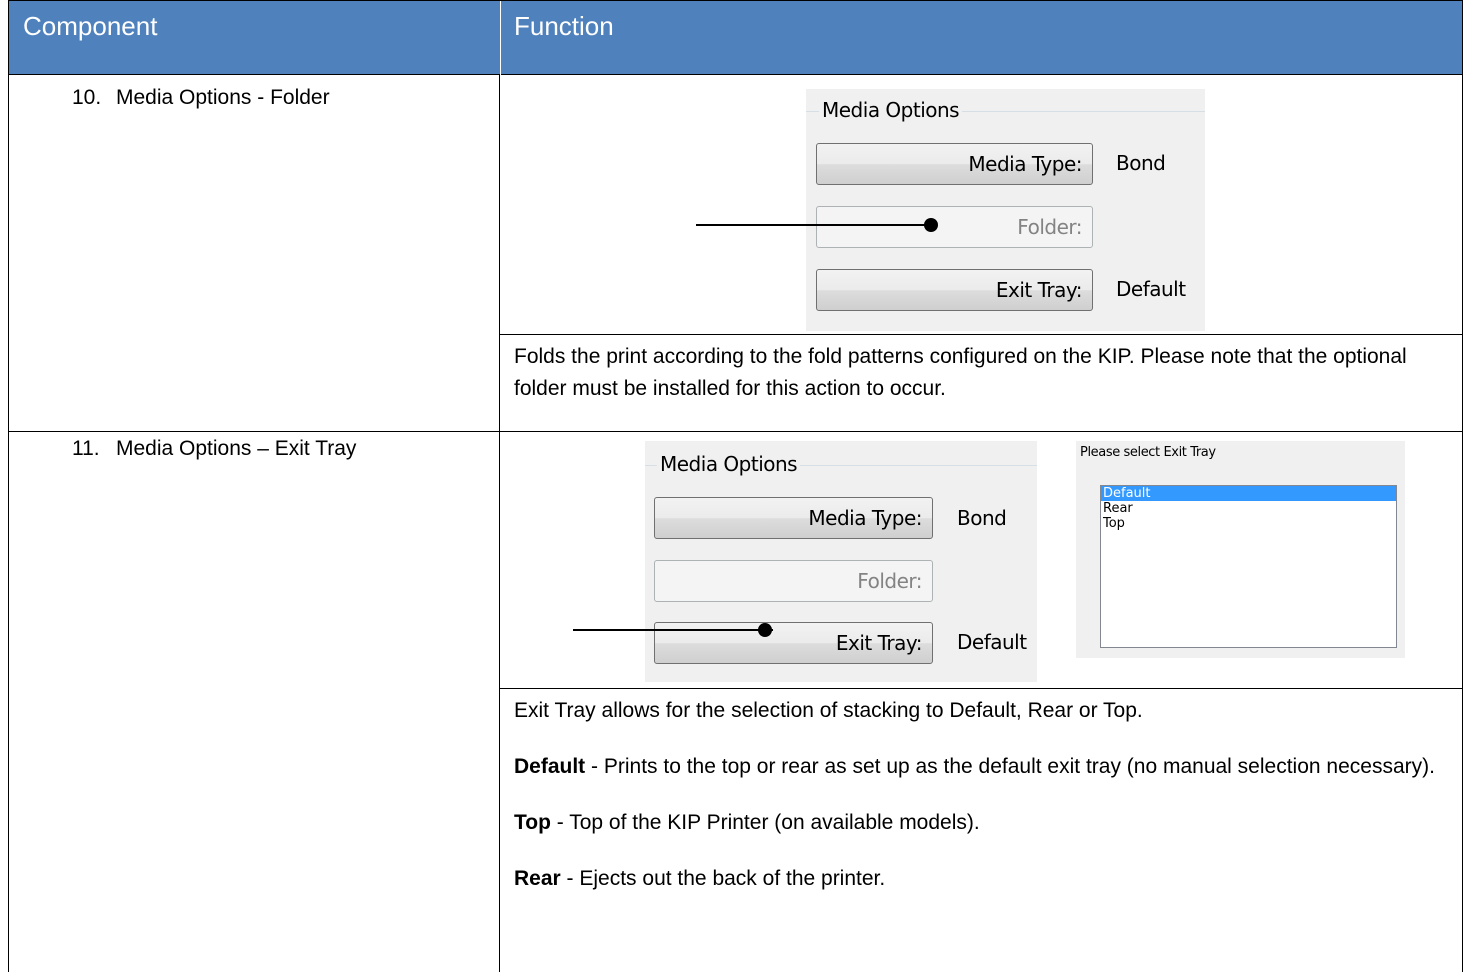 The width and height of the screenshot is (1467, 972). I want to click on header-component: Component, so click(90, 26).